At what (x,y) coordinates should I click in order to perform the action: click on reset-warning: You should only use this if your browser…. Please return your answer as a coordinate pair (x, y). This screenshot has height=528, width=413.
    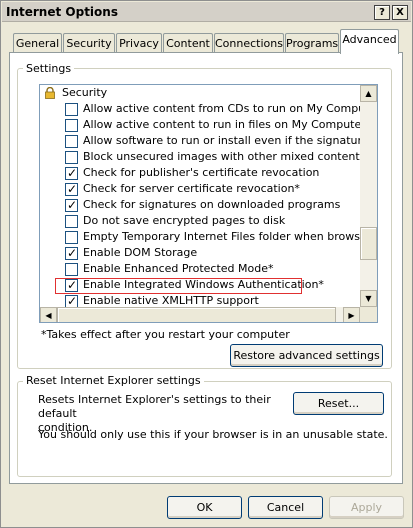
    Looking at the image, I should click on (213, 434).